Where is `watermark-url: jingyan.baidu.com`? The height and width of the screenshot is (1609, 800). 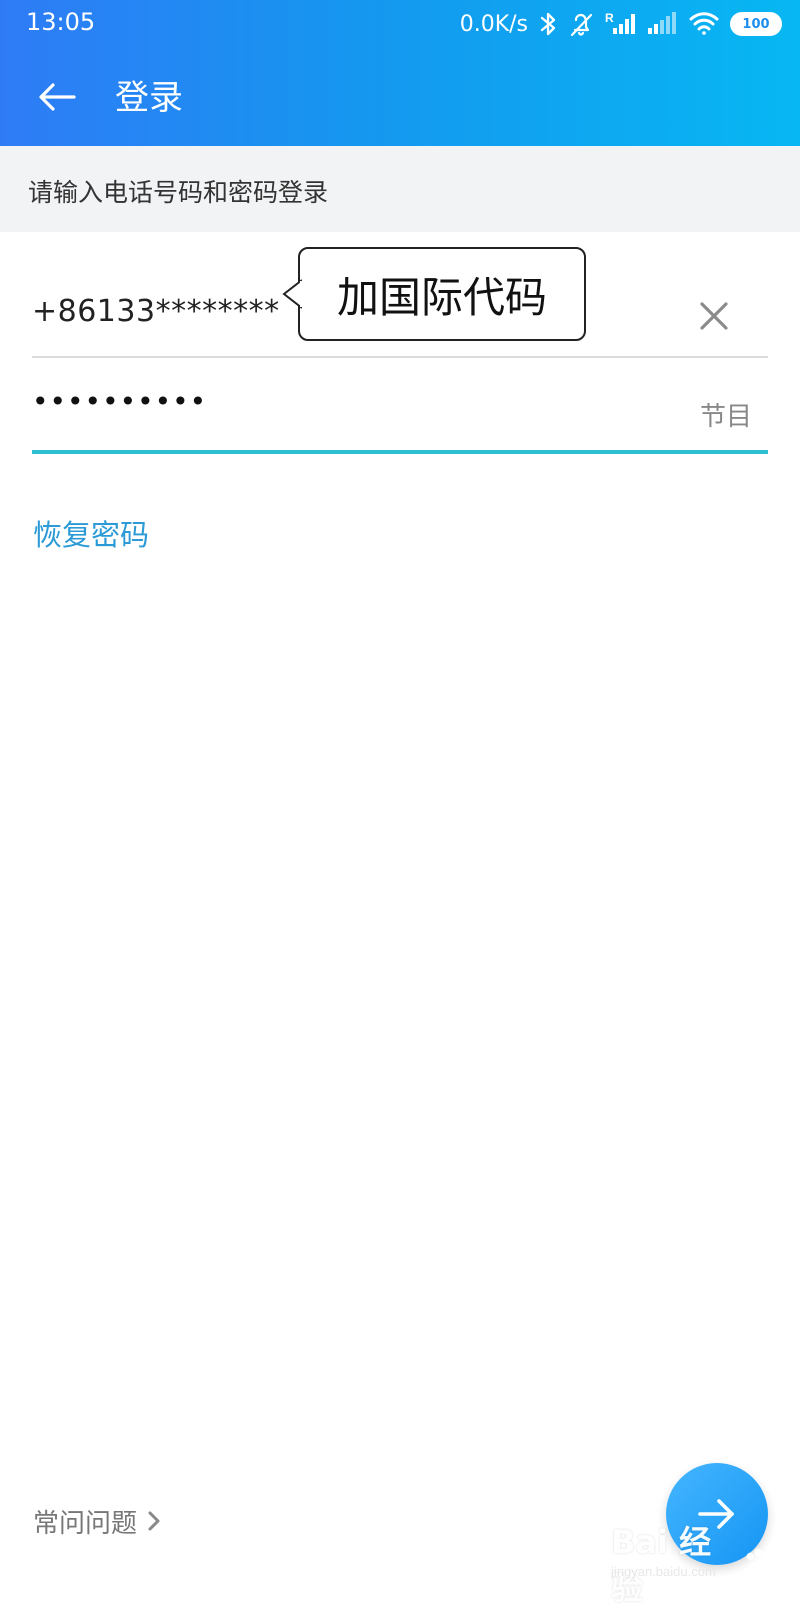 watermark-url: jingyan.baidu.com is located at coordinates (663, 1571).